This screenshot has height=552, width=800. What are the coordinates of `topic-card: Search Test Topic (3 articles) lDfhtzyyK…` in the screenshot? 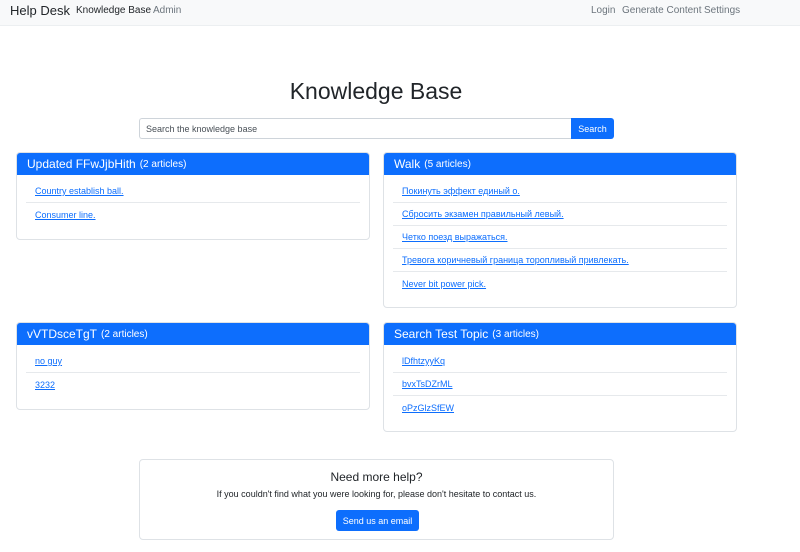 It's located at (560, 377).